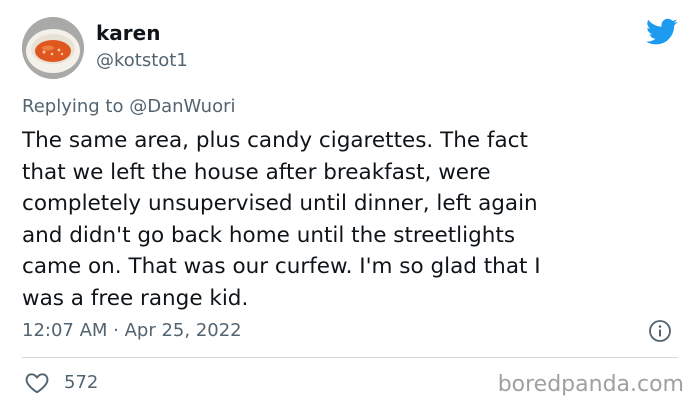 The image size is (700, 410). I want to click on divider, so click(350, 357).